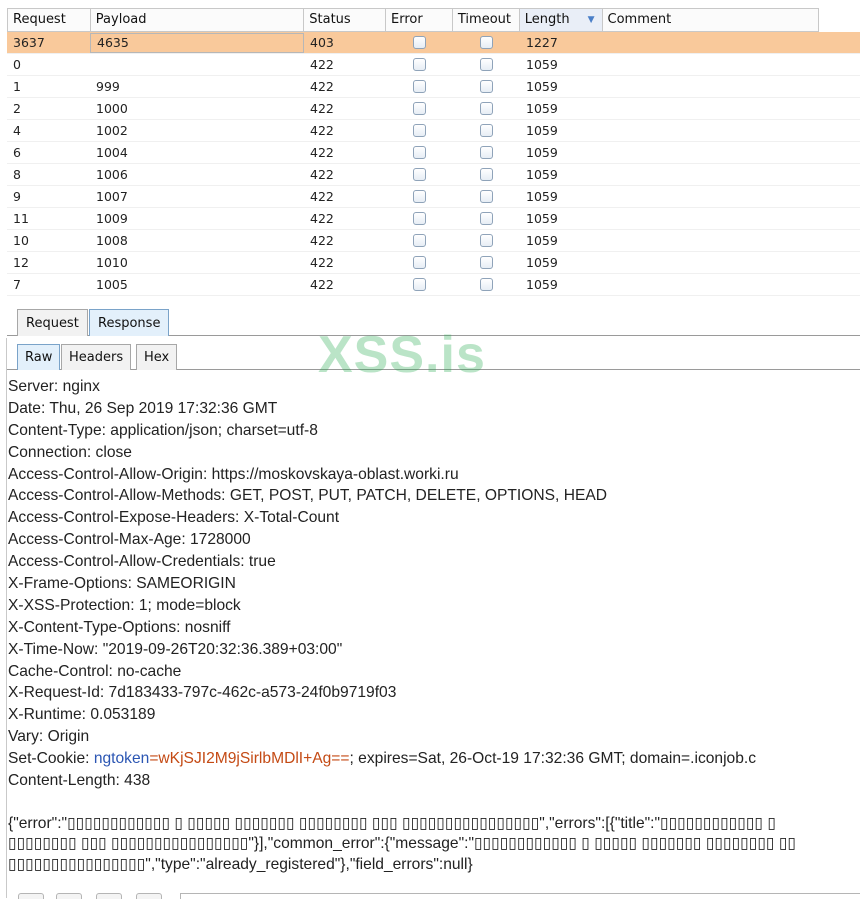 This screenshot has height=899, width=860. I want to click on column-header-comment: Comment, so click(710, 20).